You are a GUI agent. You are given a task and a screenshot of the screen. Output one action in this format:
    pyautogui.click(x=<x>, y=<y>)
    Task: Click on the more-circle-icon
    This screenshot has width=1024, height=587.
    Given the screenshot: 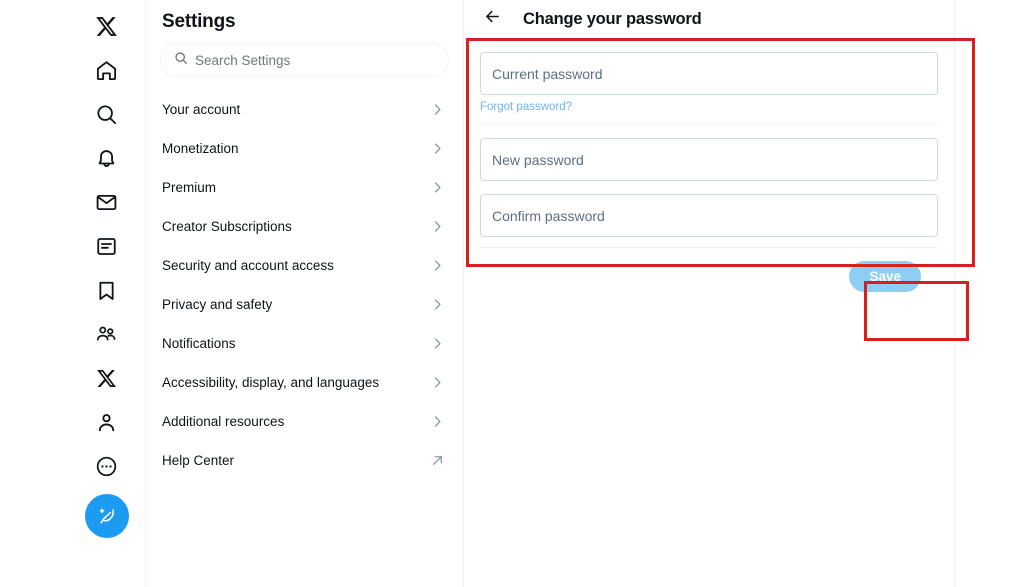 What is the action you would take?
    pyautogui.click(x=106, y=466)
    